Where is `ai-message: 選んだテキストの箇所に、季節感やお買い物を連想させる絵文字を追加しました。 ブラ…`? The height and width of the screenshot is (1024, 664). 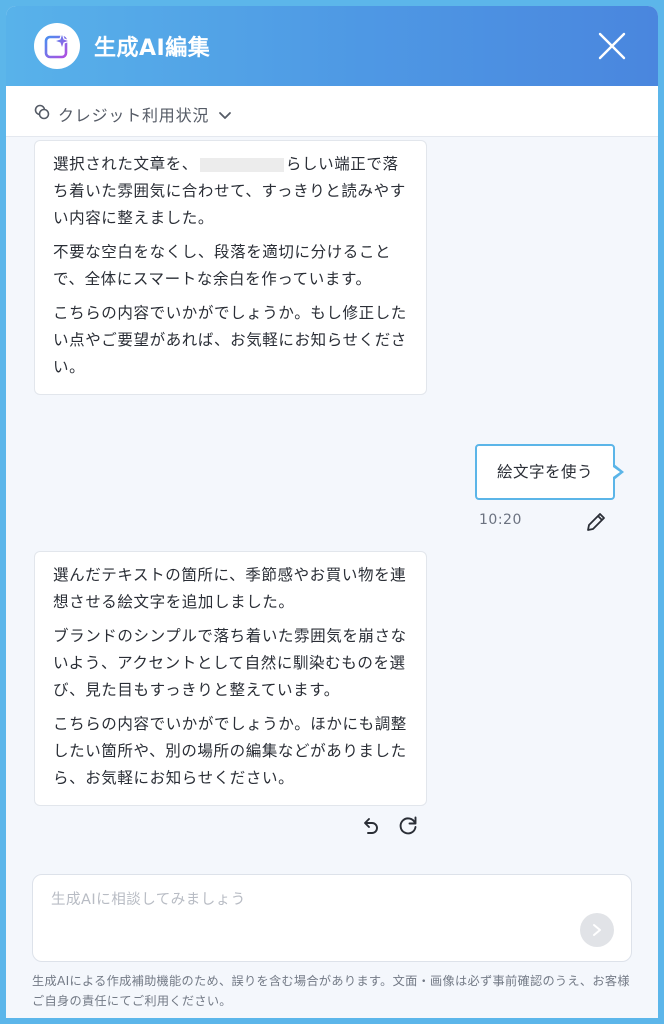 ai-message: 選んだテキストの箇所に、季節感やお買い物を連想させる絵文字を追加しました。 ブラ… is located at coordinates (230, 678).